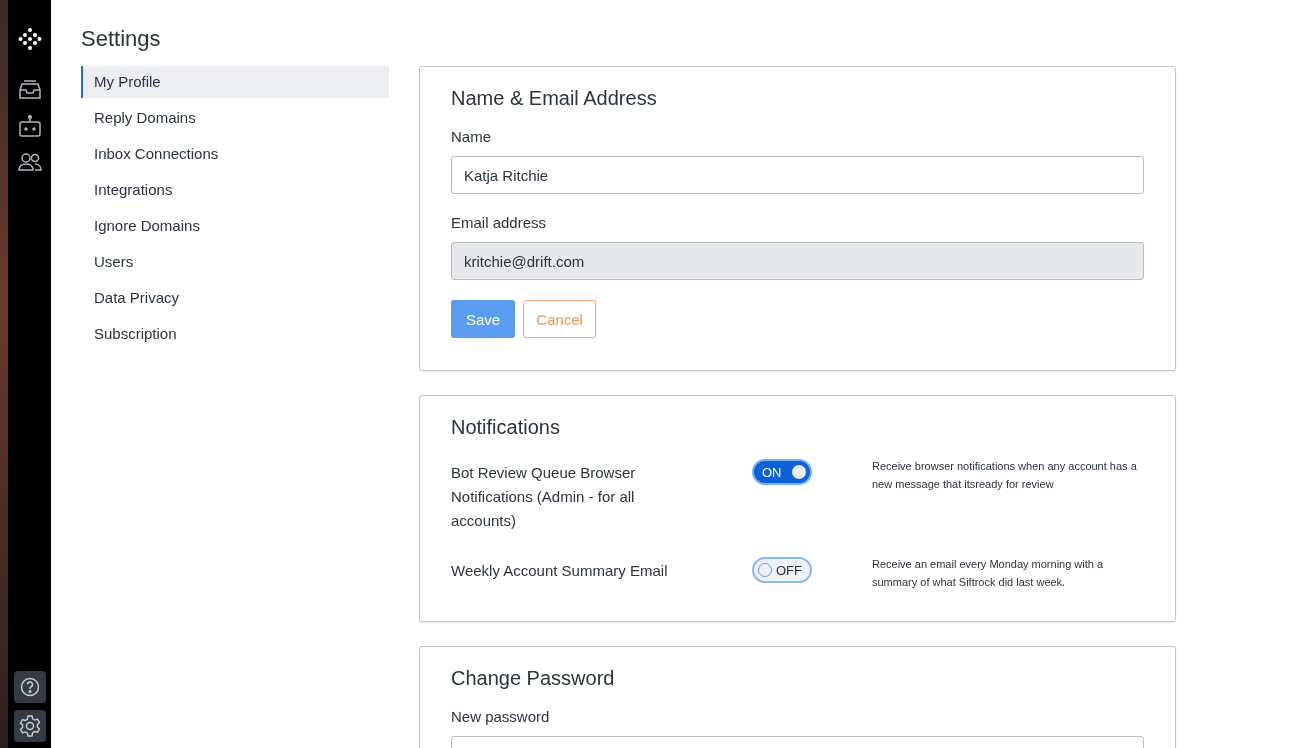 The width and height of the screenshot is (1309, 748). Describe the element at coordinates (988, 573) in the screenshot. I see `setting-description: Receive an email every Monday morning with a summary of what Siftrock did last week.` at that location.